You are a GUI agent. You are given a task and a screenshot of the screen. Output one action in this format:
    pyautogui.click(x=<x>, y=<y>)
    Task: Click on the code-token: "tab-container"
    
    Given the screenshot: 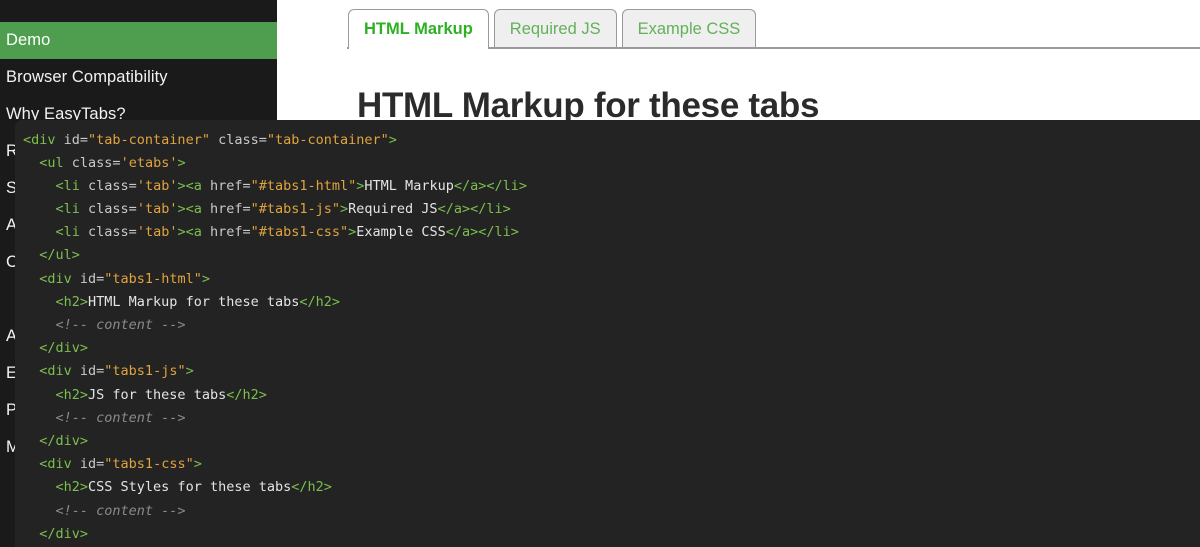 What is the action you would take?
    pyautogui.click(x=327, y=139)
    